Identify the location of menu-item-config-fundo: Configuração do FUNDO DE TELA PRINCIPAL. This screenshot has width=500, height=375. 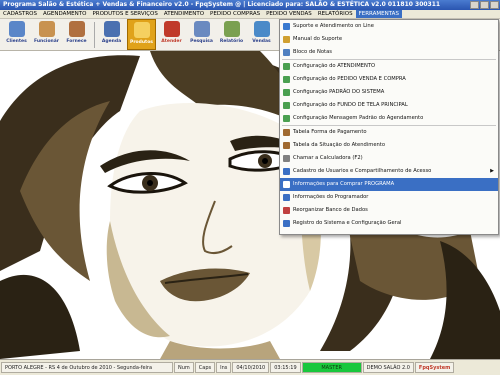
(389, 105).